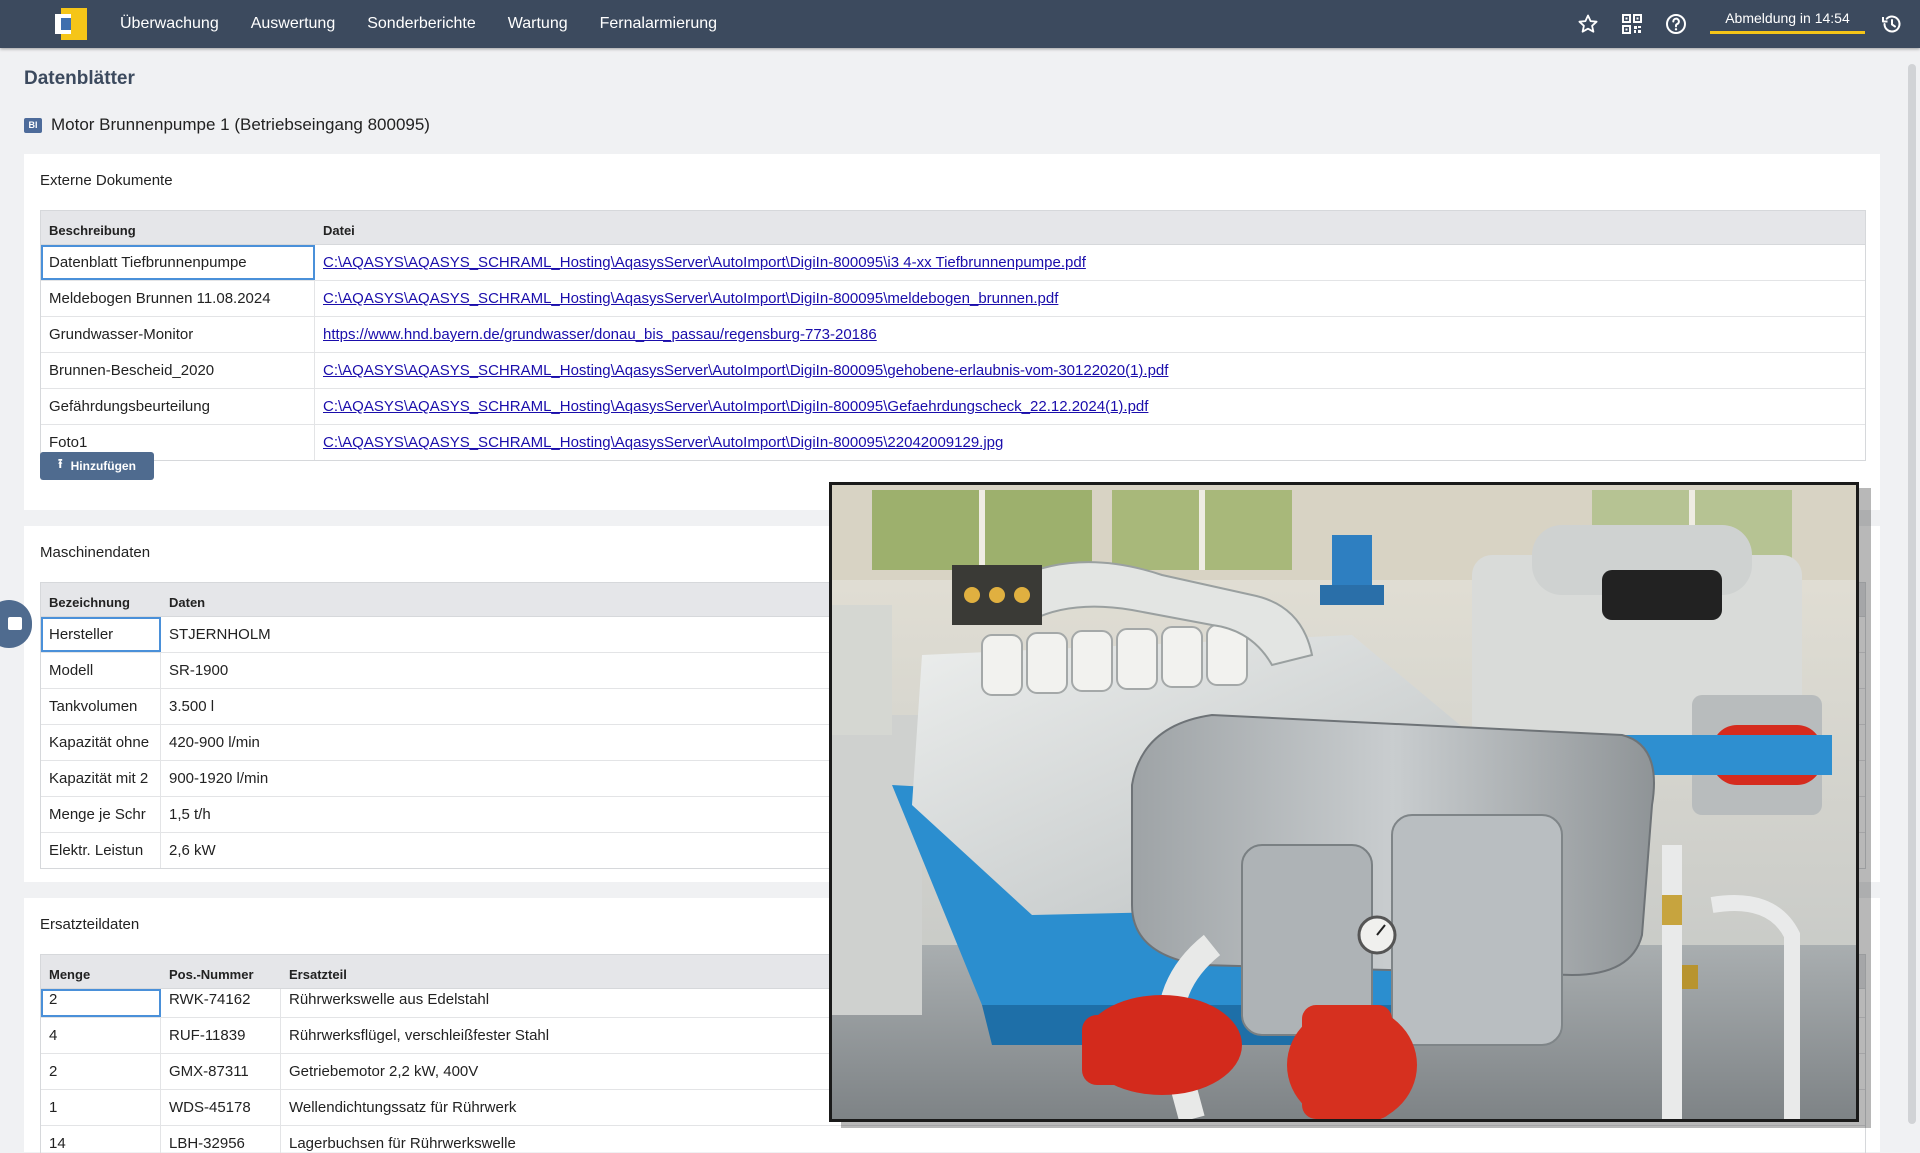 Image resolution: width=1920 pixels, height=1153 pixels. I want to click on logout-timer: Abmeldung in 14:54, so click(1787, 21).